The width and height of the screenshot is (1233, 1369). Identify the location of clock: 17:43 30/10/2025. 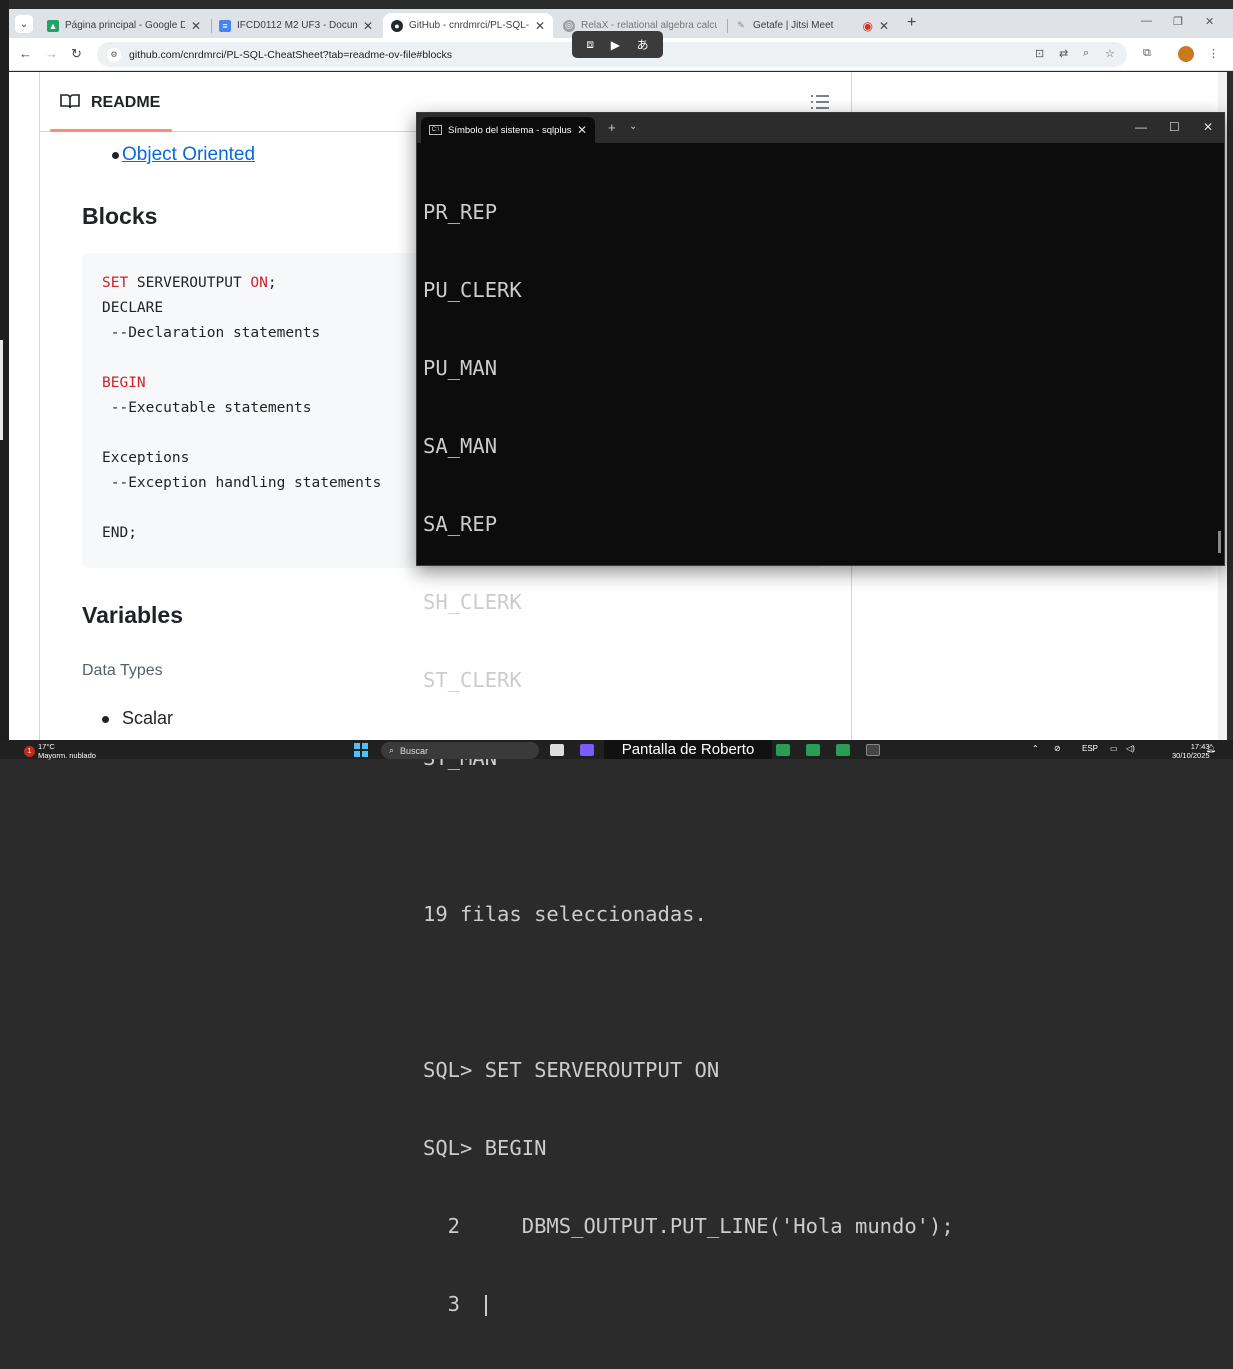
(1191, 751).